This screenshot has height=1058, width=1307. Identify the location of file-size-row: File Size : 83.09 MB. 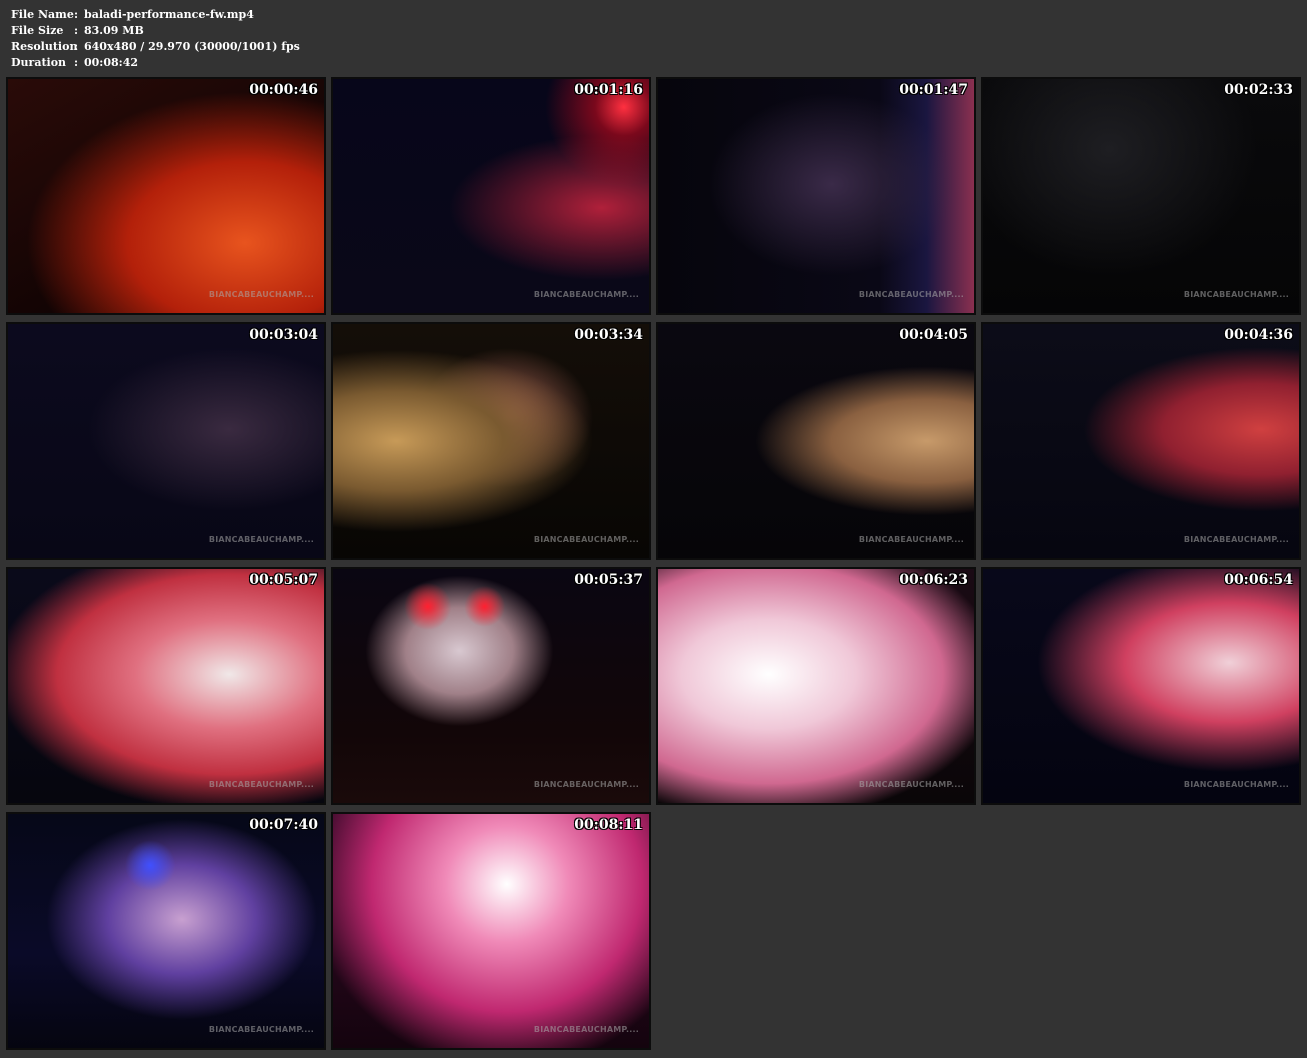
(155, 31).